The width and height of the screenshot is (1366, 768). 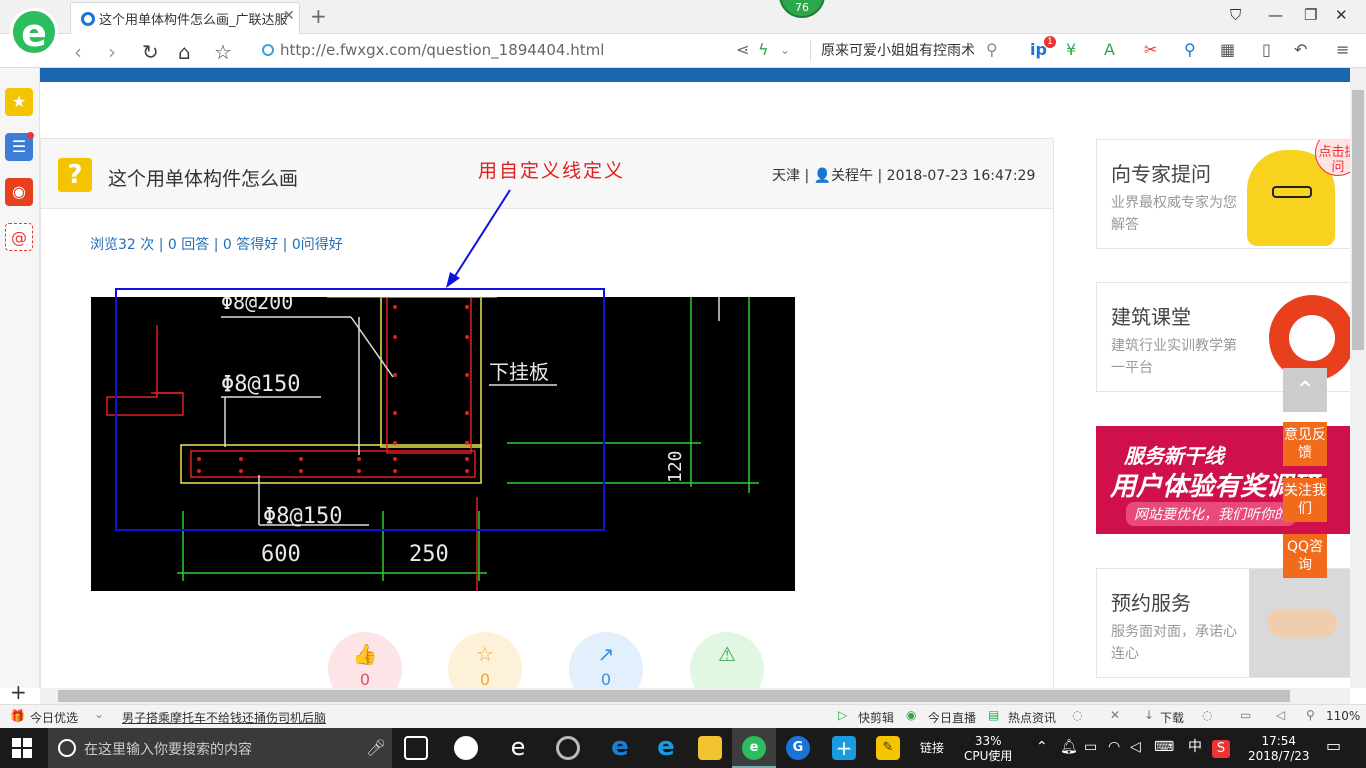 I want to click on hot-news-link: 热点资讯, so click(x=1032, y=717).